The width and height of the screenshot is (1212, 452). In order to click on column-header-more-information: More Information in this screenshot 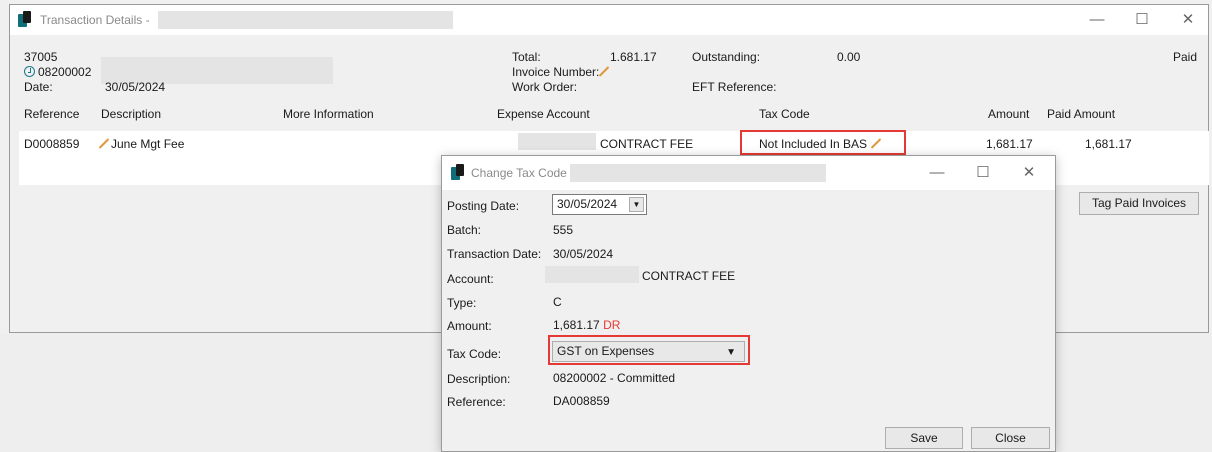, I will do `click(328, 114)`.